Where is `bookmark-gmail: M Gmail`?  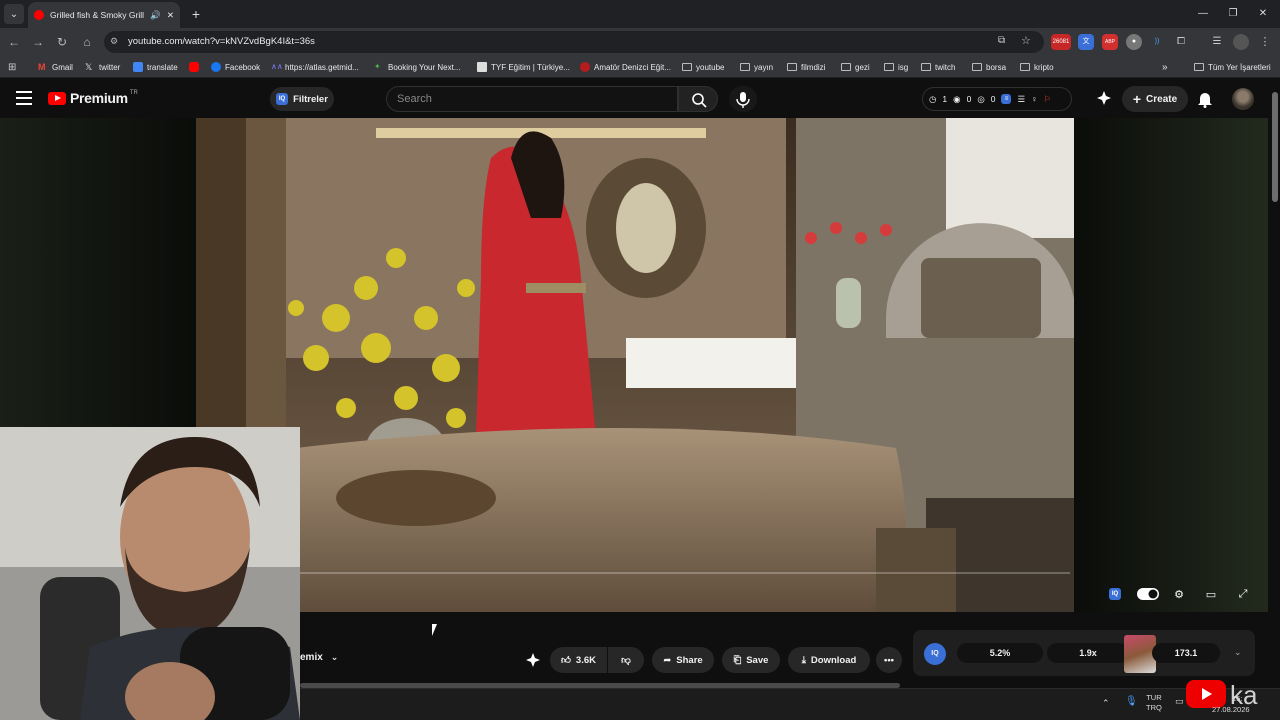 bookmark-gmail: M Gmail is located at coordinates (55, 67).